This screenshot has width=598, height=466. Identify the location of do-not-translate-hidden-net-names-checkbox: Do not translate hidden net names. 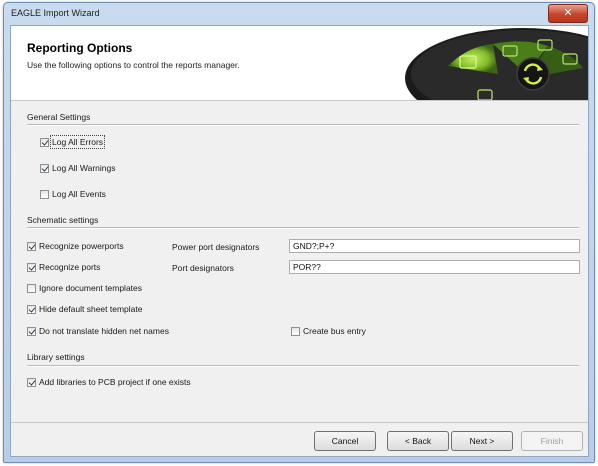
(98, 331).